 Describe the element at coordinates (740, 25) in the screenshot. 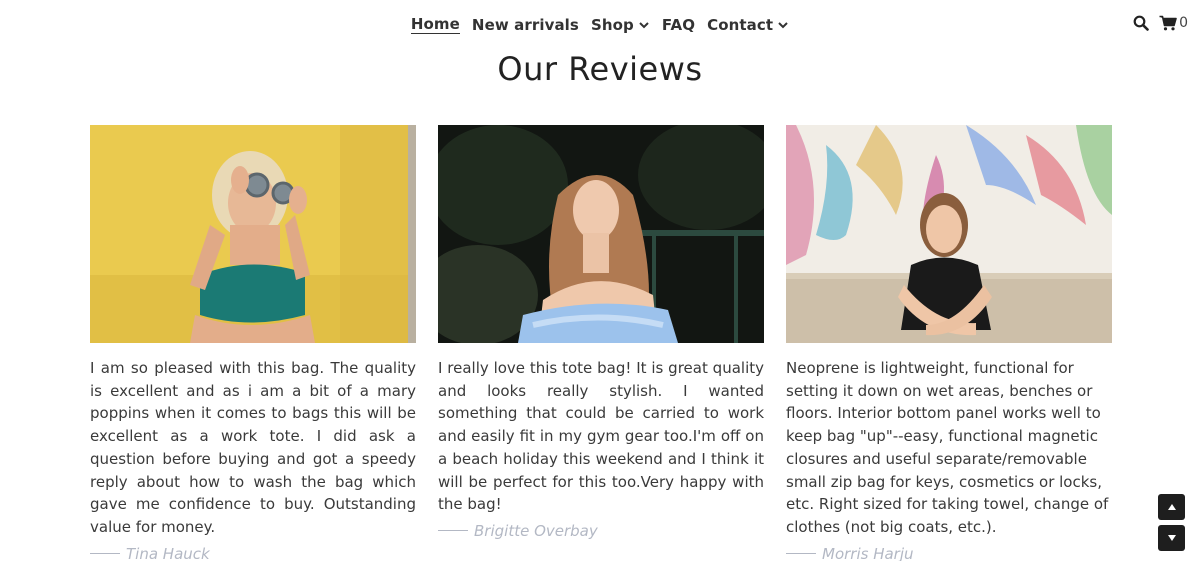

I see `nav-item-label: Contact` at that location.